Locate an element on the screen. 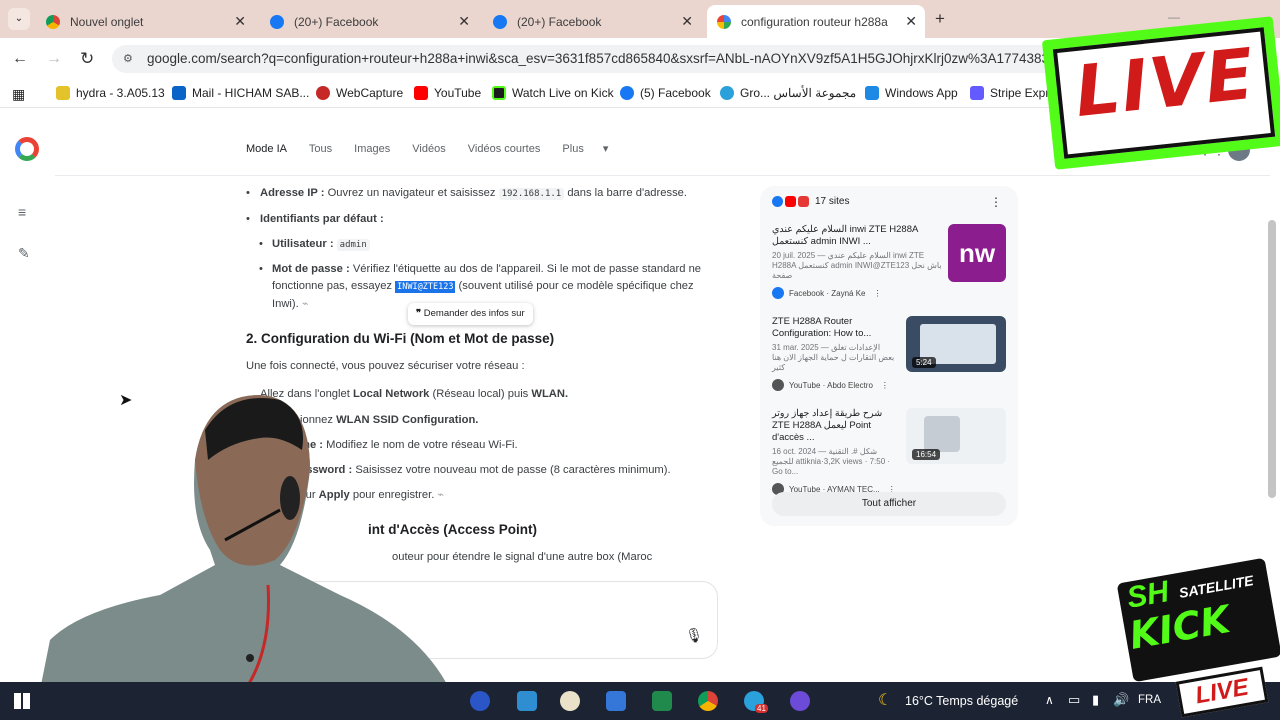 The image size is (1280, 720). tab-tous: Tous is located at coordinates (320, 149).